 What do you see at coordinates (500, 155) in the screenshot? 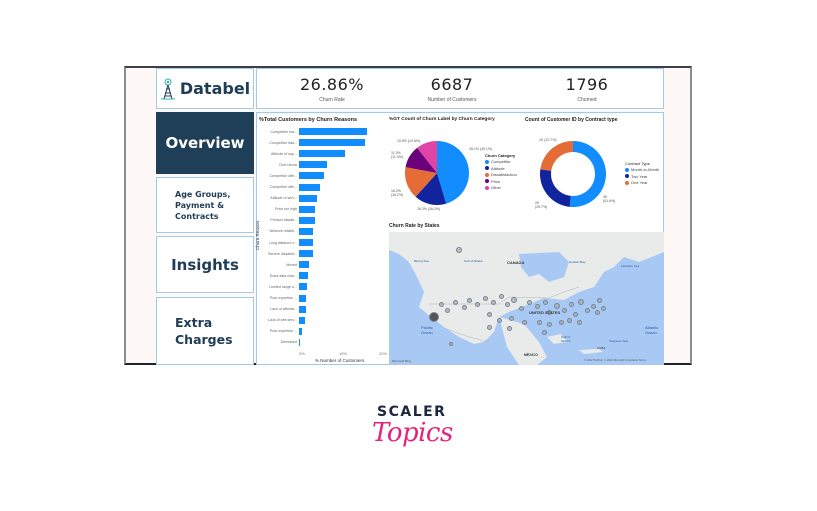
I see `legend-title: Churn Category` at bounding box center [500, 155].